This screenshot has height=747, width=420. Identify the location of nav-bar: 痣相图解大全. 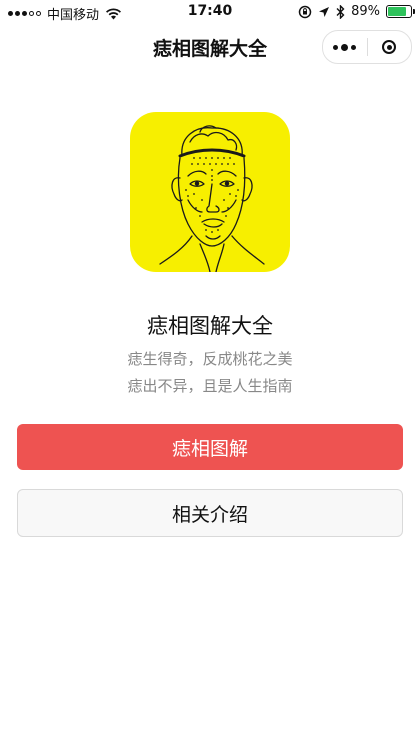
(210, 47).